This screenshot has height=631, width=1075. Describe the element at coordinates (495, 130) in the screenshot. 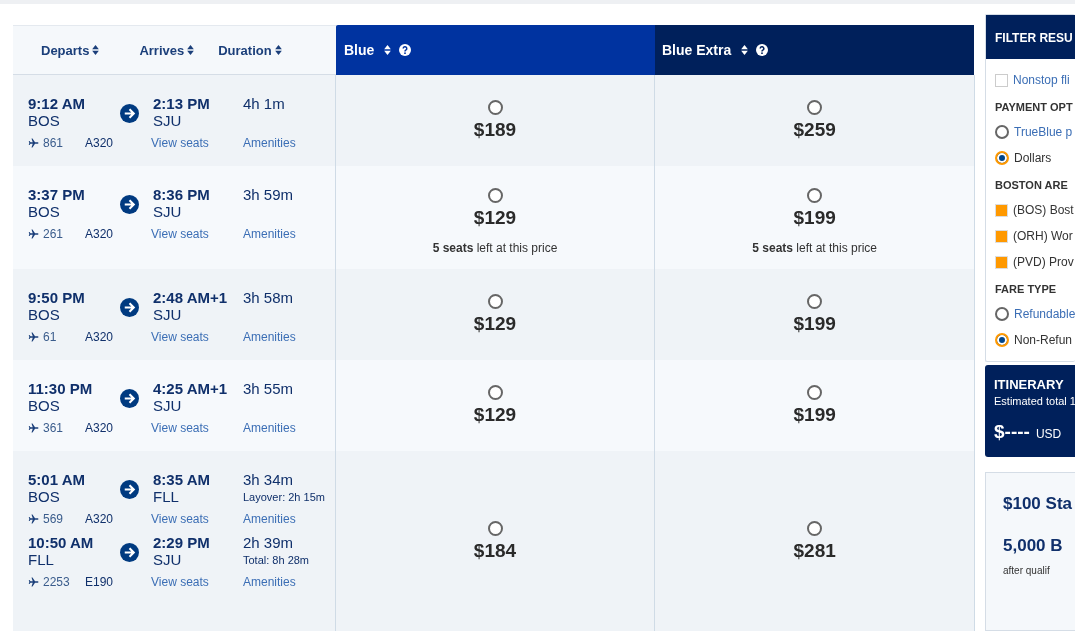

I see `fare-price: $189` at that location.